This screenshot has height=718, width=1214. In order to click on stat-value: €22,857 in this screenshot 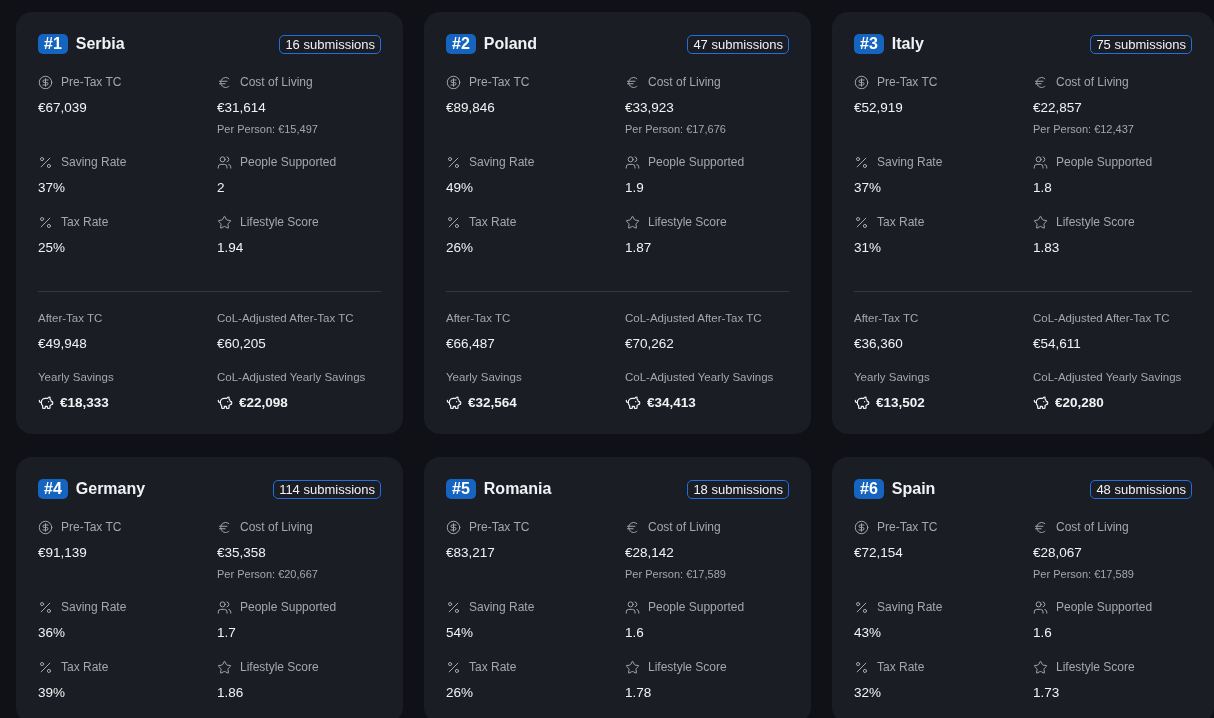, I will do `click(1058, 108)`.